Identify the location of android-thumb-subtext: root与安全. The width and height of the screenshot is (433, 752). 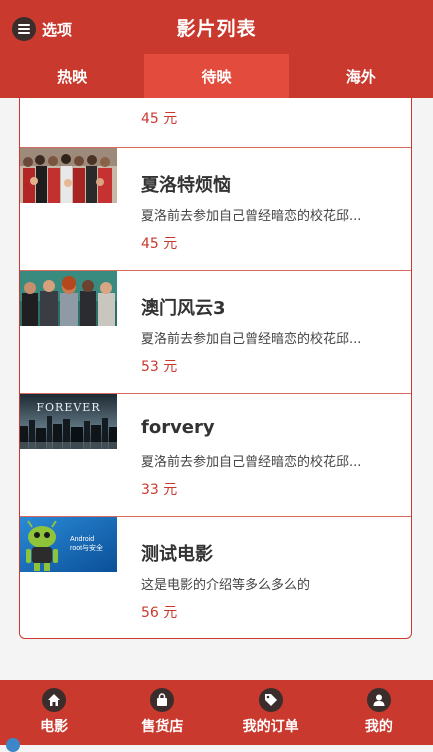
(86, 547).